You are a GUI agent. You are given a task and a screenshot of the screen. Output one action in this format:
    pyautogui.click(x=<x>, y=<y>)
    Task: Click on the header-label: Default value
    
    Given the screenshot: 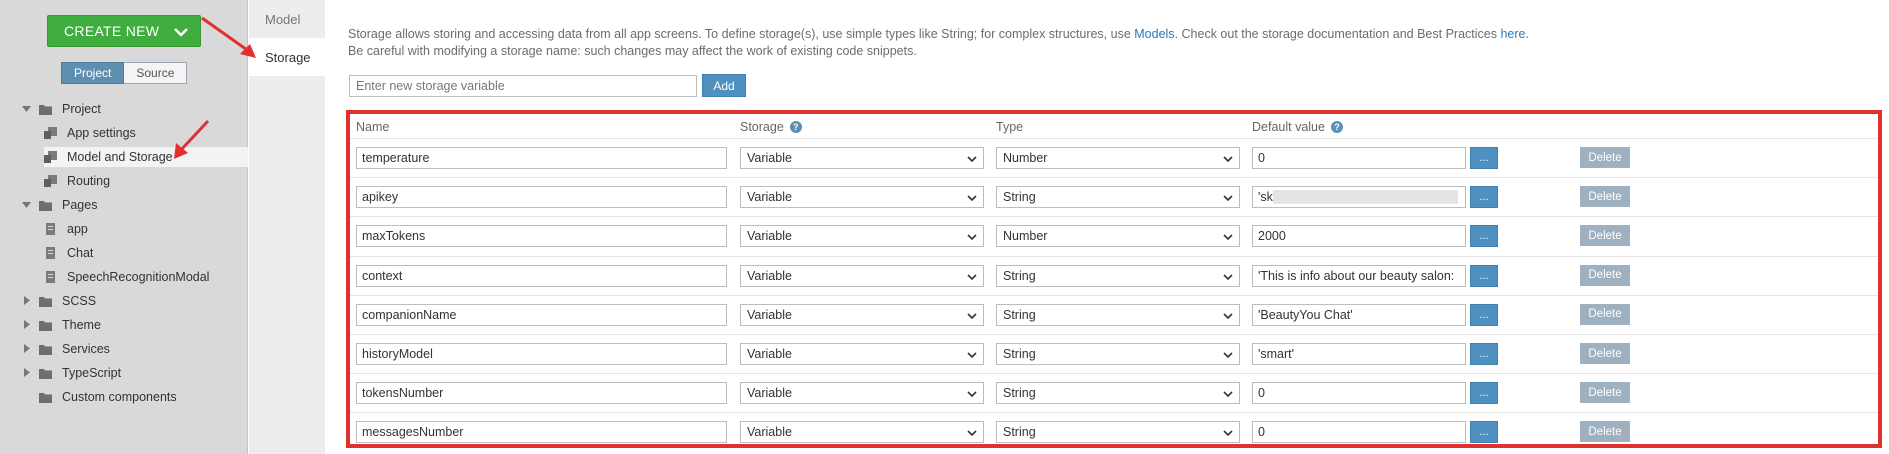 What is the action you would take?
    pyautogui.click(x=1288, y=127)
    